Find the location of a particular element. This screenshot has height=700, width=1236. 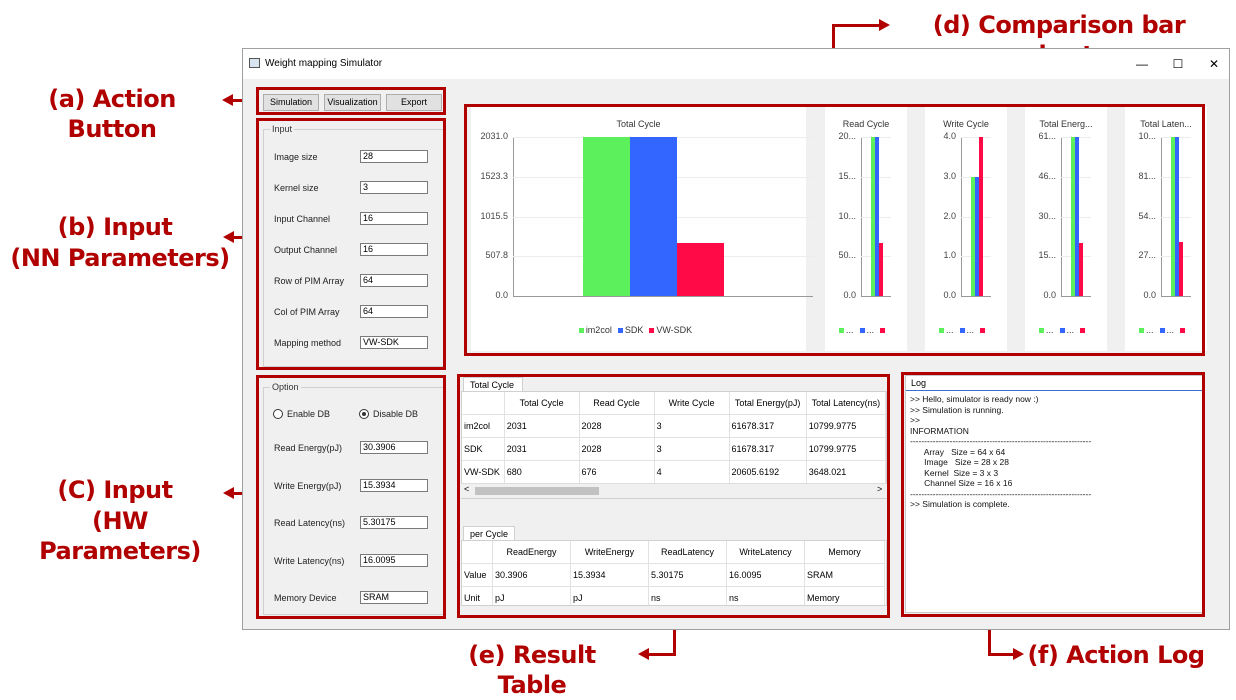

callout-result-table: (e) Result Table is located at coordinates (532, 670).